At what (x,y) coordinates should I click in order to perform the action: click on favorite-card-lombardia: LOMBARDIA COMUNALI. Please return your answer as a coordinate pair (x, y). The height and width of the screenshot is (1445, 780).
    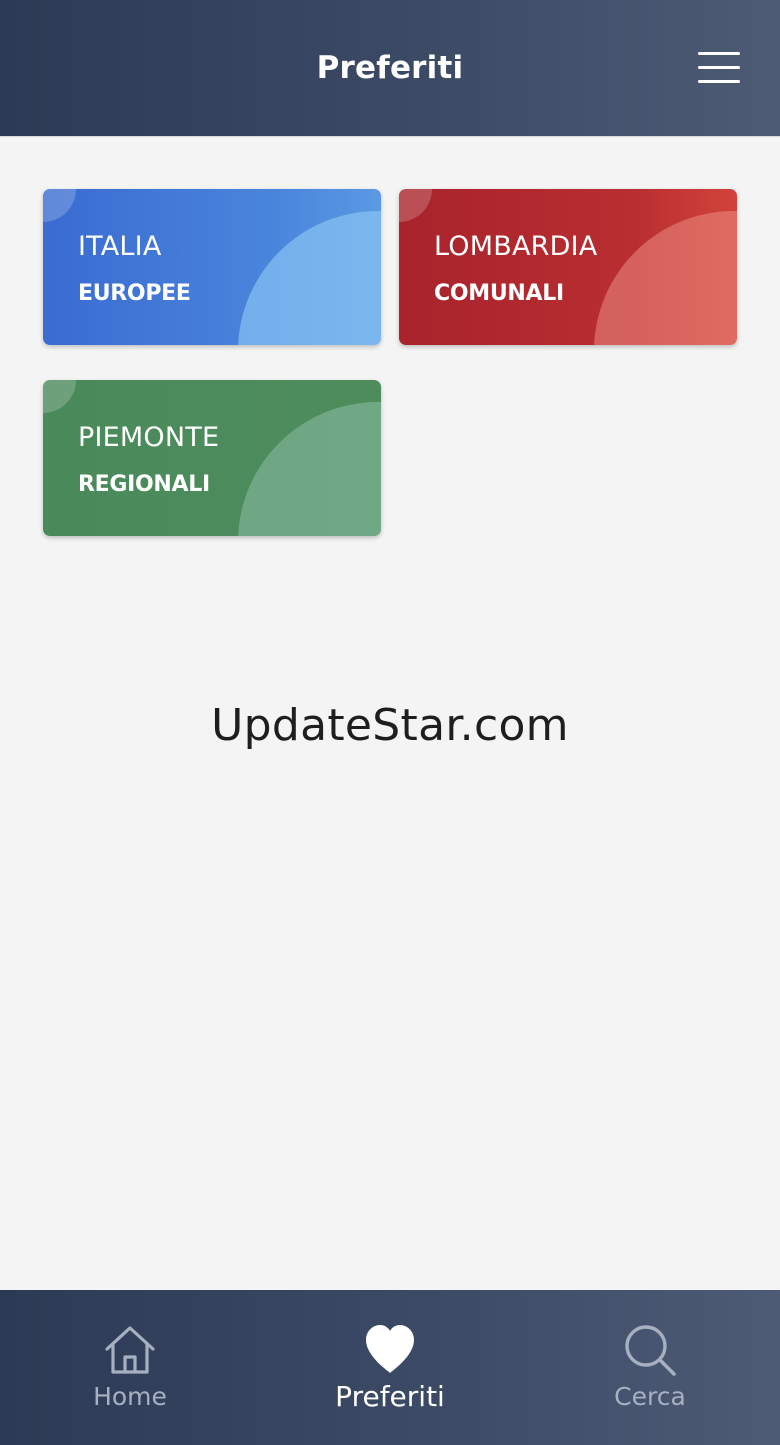
    Looking at the image, I should click on (568, 267).